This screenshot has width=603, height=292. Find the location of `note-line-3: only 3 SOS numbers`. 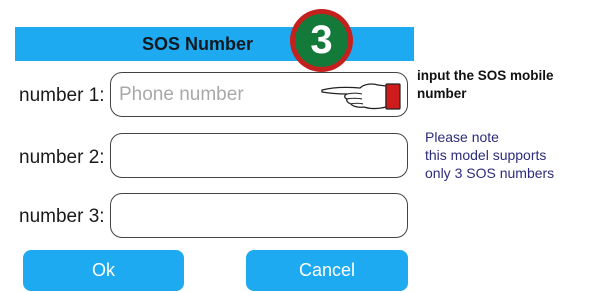

note-line-3: only 3 SOS numbers is located at coordinates (490, 173).